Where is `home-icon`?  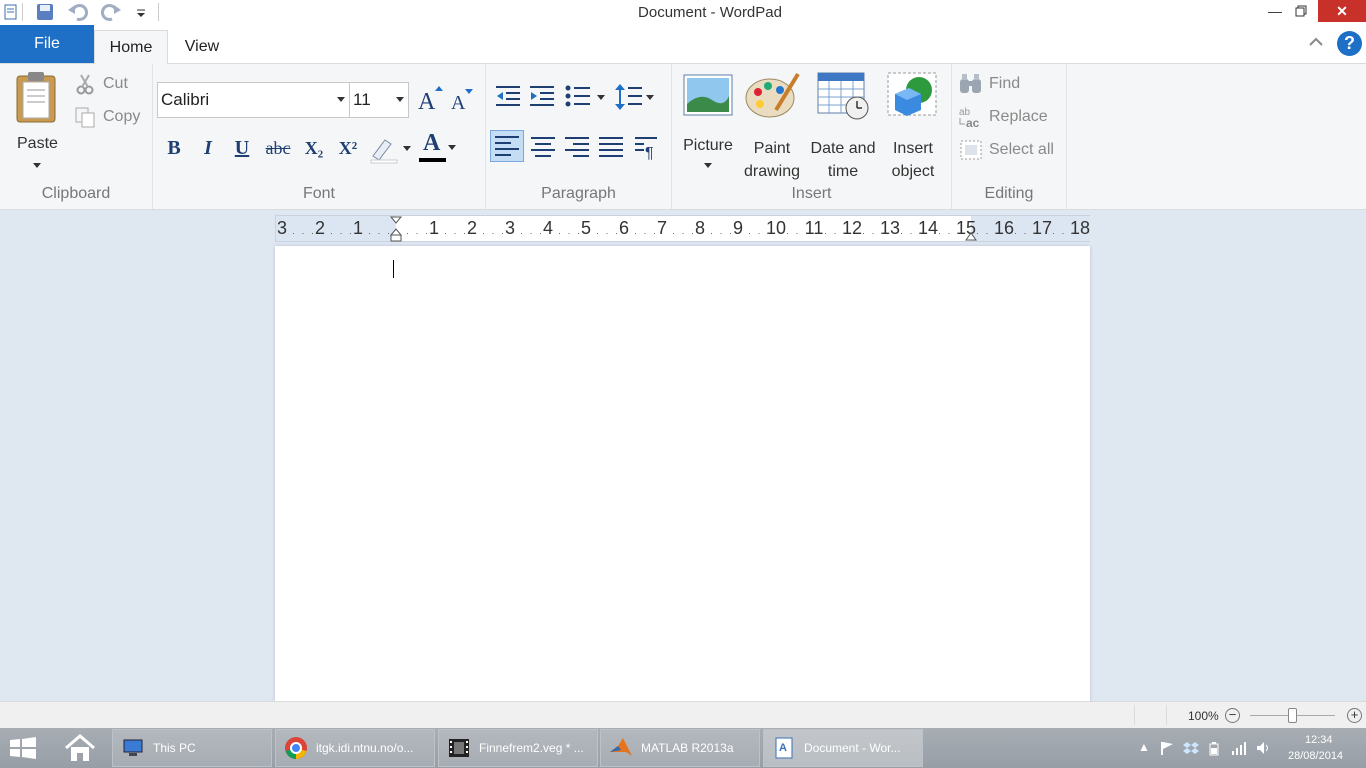
home-icon is located at coordinates (80, 747).